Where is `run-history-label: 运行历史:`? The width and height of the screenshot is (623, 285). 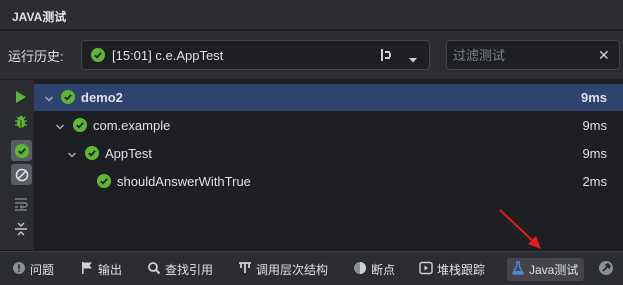
run-history-label: 运行历史: is located at coordinates (36, 56).